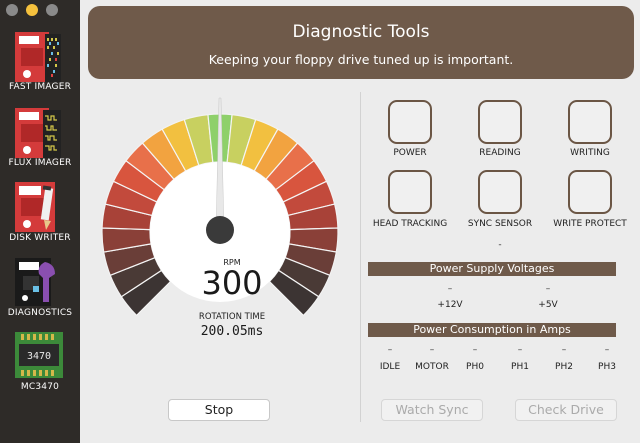 The image size is (640, 443). I want to click on sidebar-item-mc3470: 3470 MC3470, so click(40, 362).